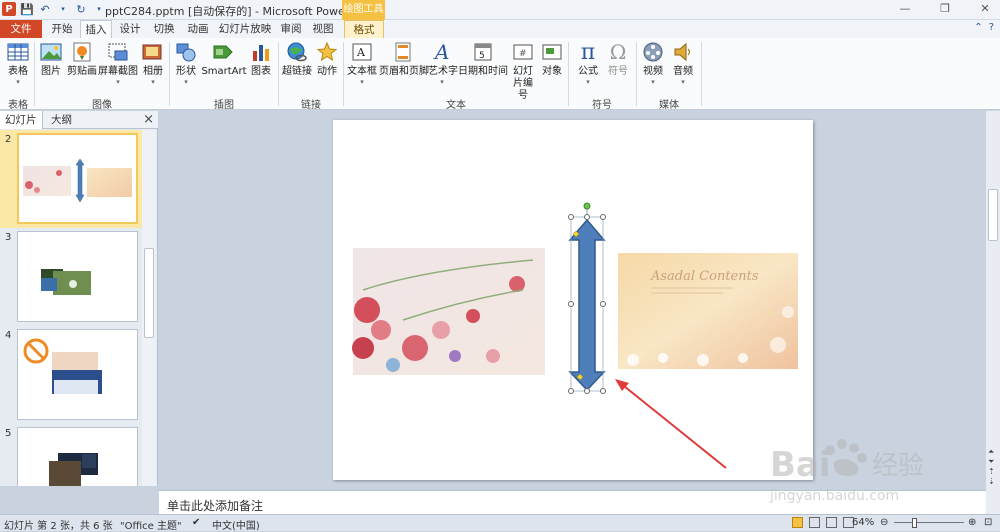  What do you see at coordinates (618, 66) in the screenshot?
I see `symbol-button: Ω 符号` at bounding box center [618, 66].